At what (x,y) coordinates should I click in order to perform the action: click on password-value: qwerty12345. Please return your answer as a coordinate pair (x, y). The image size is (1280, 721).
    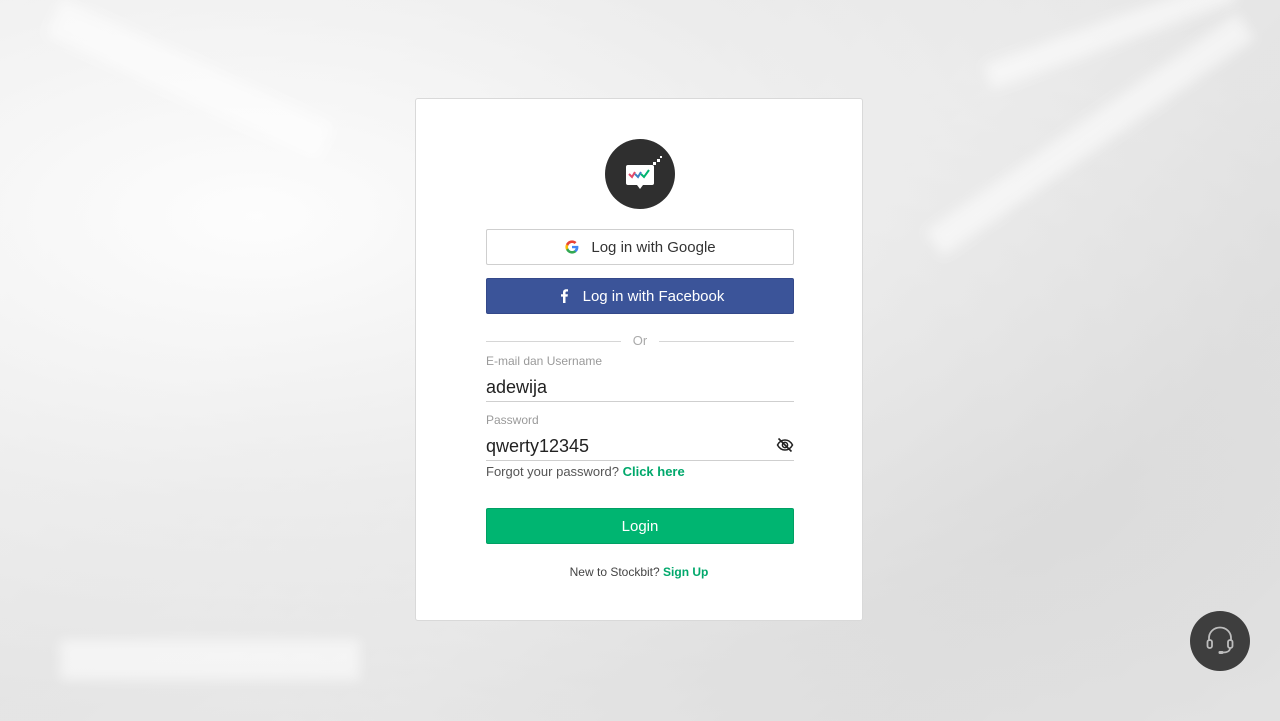
    Looking at the image, I should click on (538, 446).